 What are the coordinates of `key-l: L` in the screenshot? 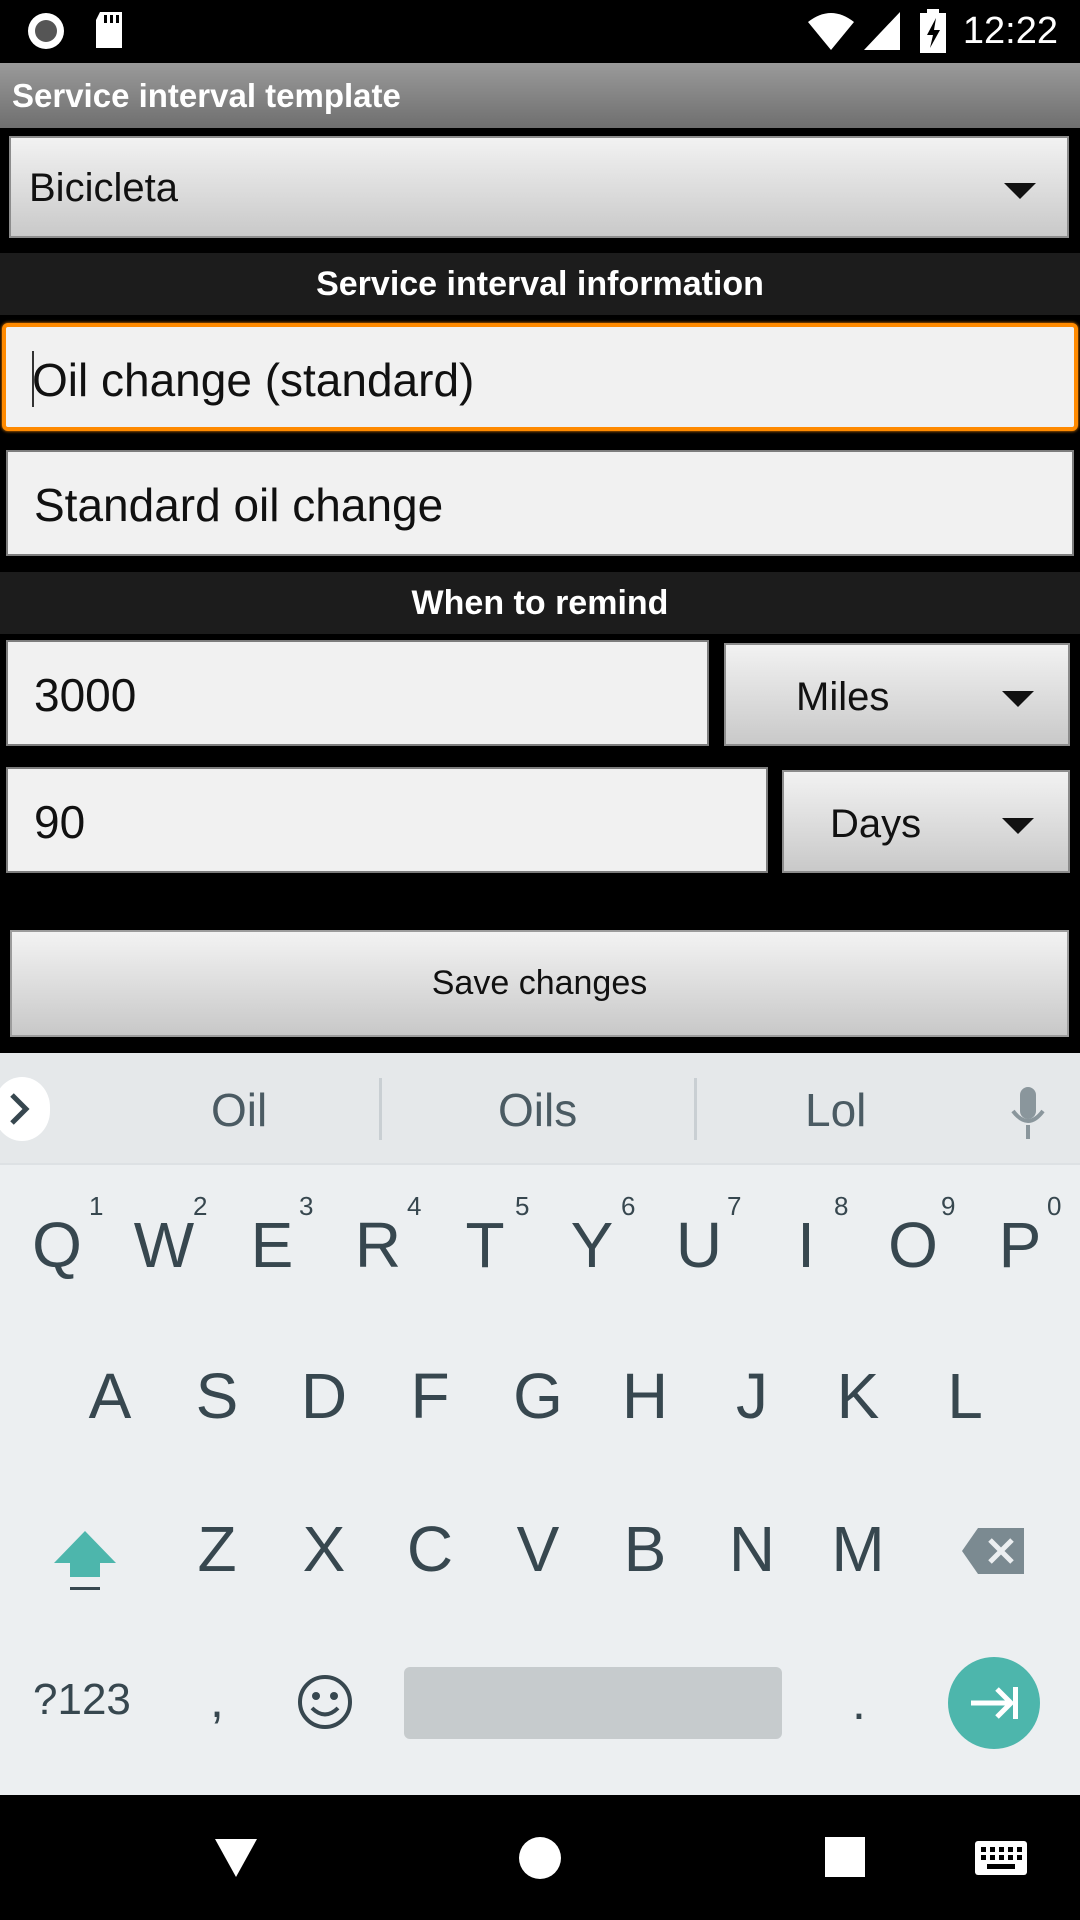 It's located at (965, 1396).